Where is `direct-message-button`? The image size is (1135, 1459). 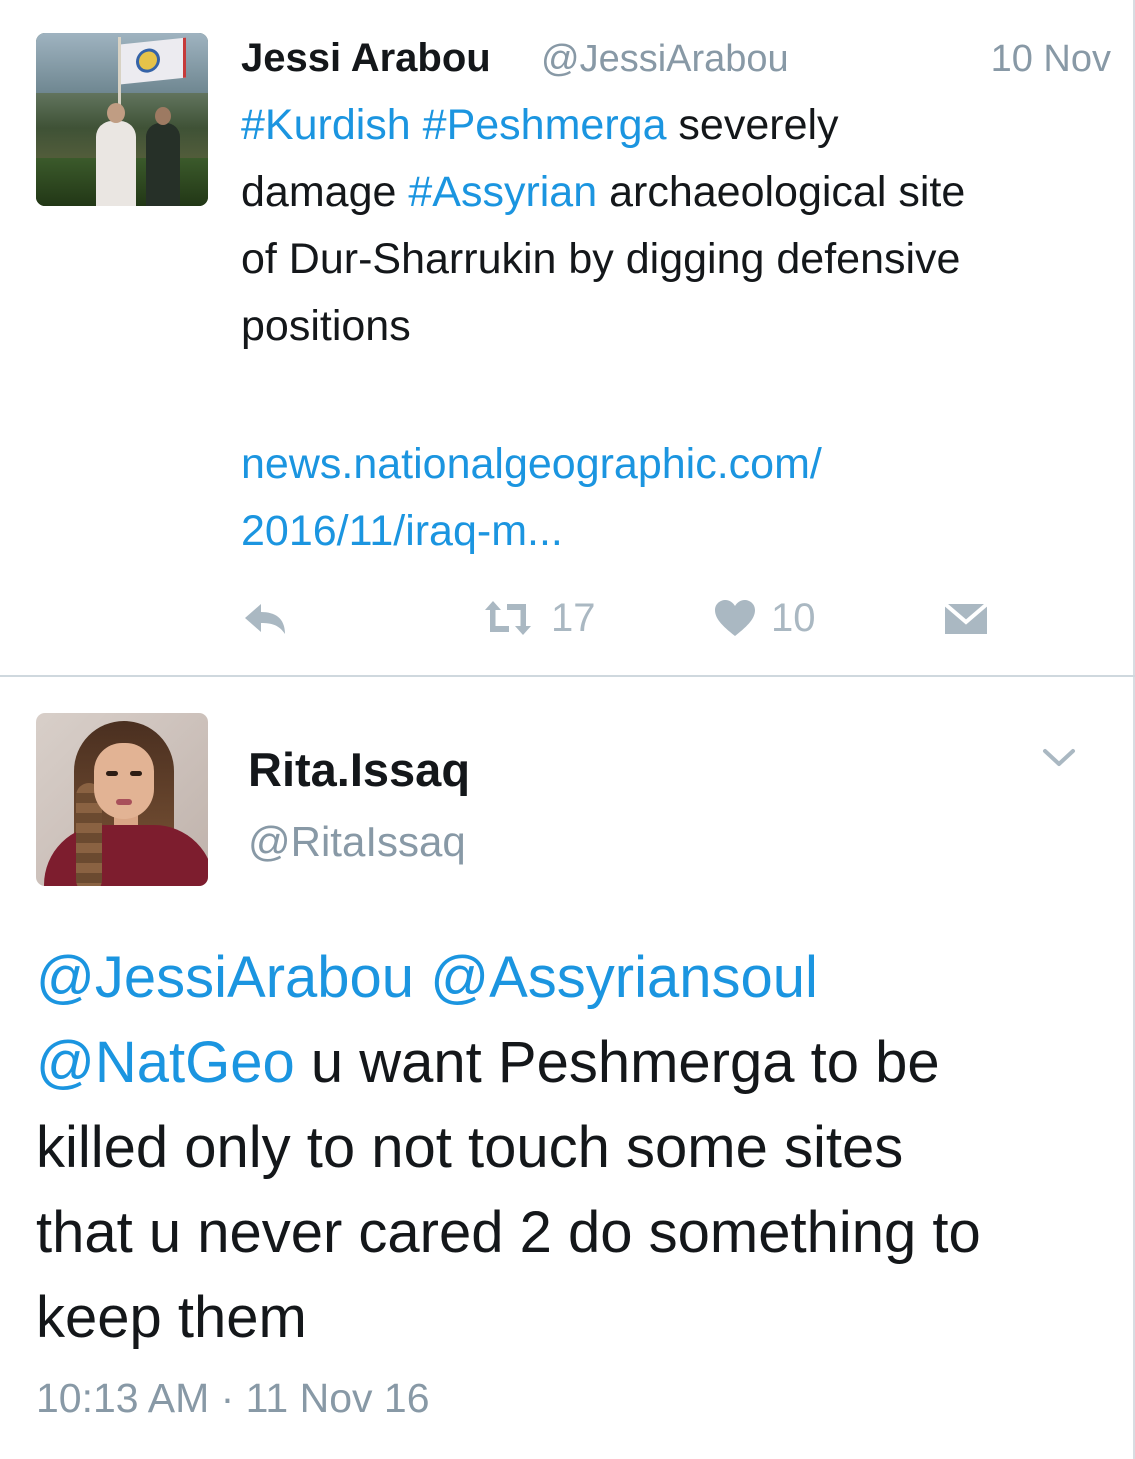 direct-message-button is located at coordinates (966, 618).